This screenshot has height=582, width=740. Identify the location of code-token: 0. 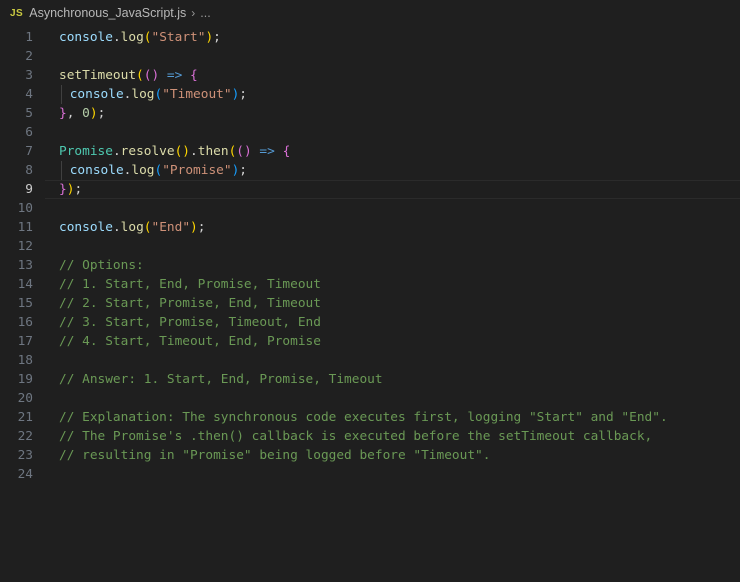
(86, 113).